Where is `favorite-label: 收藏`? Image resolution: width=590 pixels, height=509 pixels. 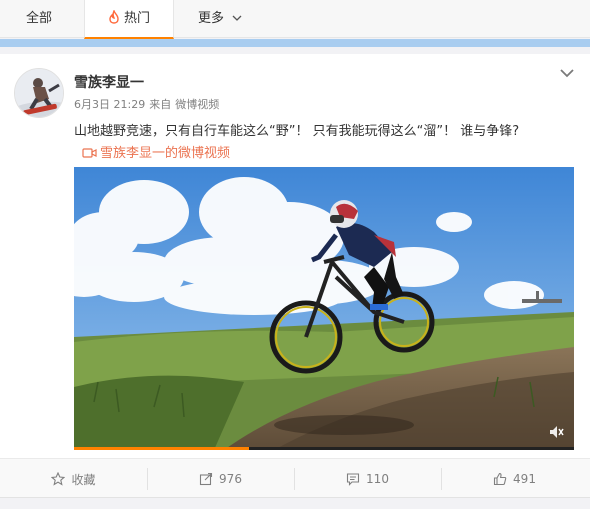 favorite-label: 收藏 is located at coordinates (83, 479).